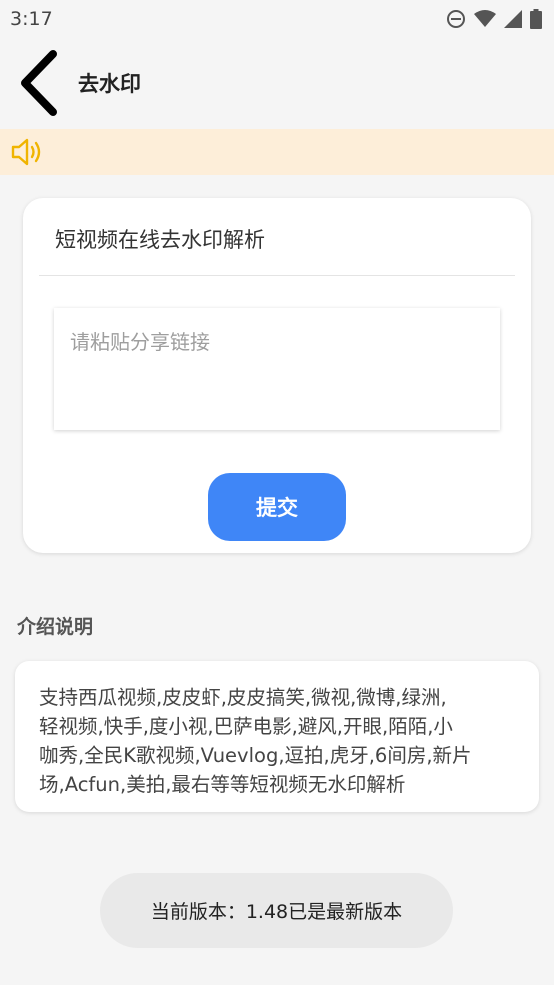  What do you see at coordinates (277, 19) in the screenshot?
I see `status-bar: 3:17` at bounding box center [277, 19].